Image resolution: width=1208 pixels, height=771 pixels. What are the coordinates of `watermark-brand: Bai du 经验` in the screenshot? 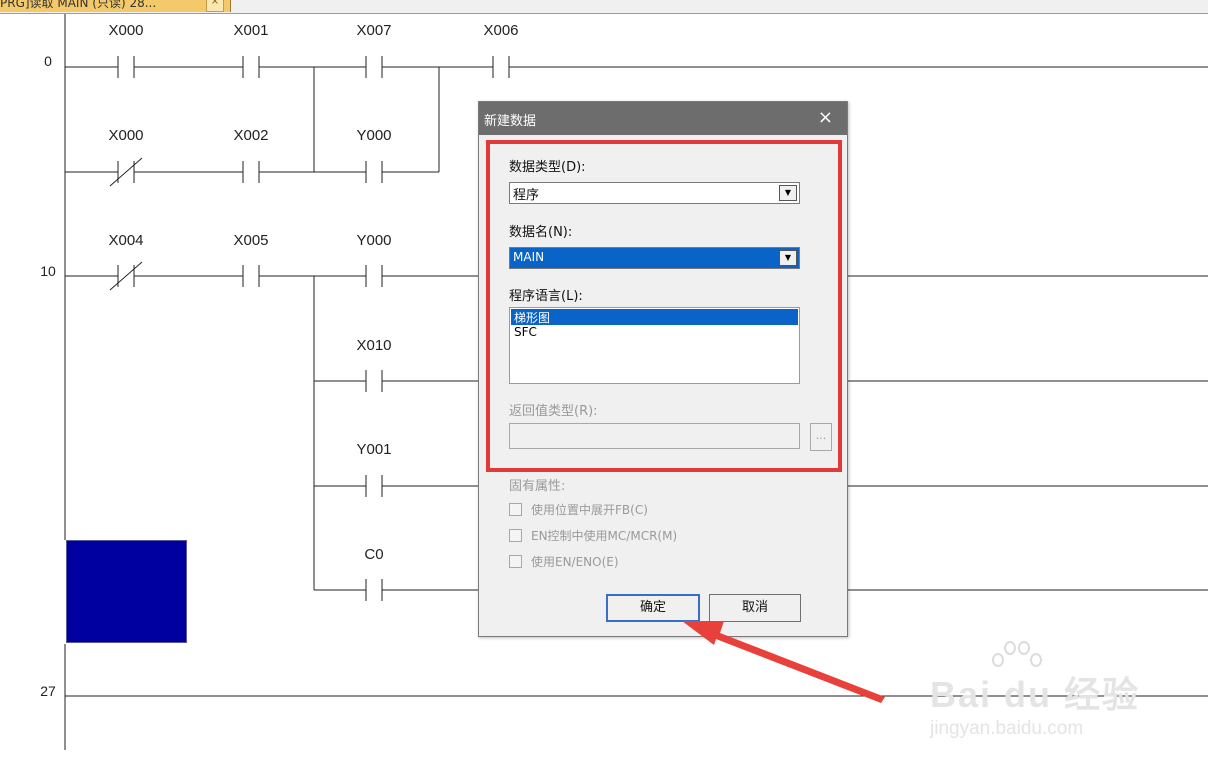 It's located at (1035, 694).